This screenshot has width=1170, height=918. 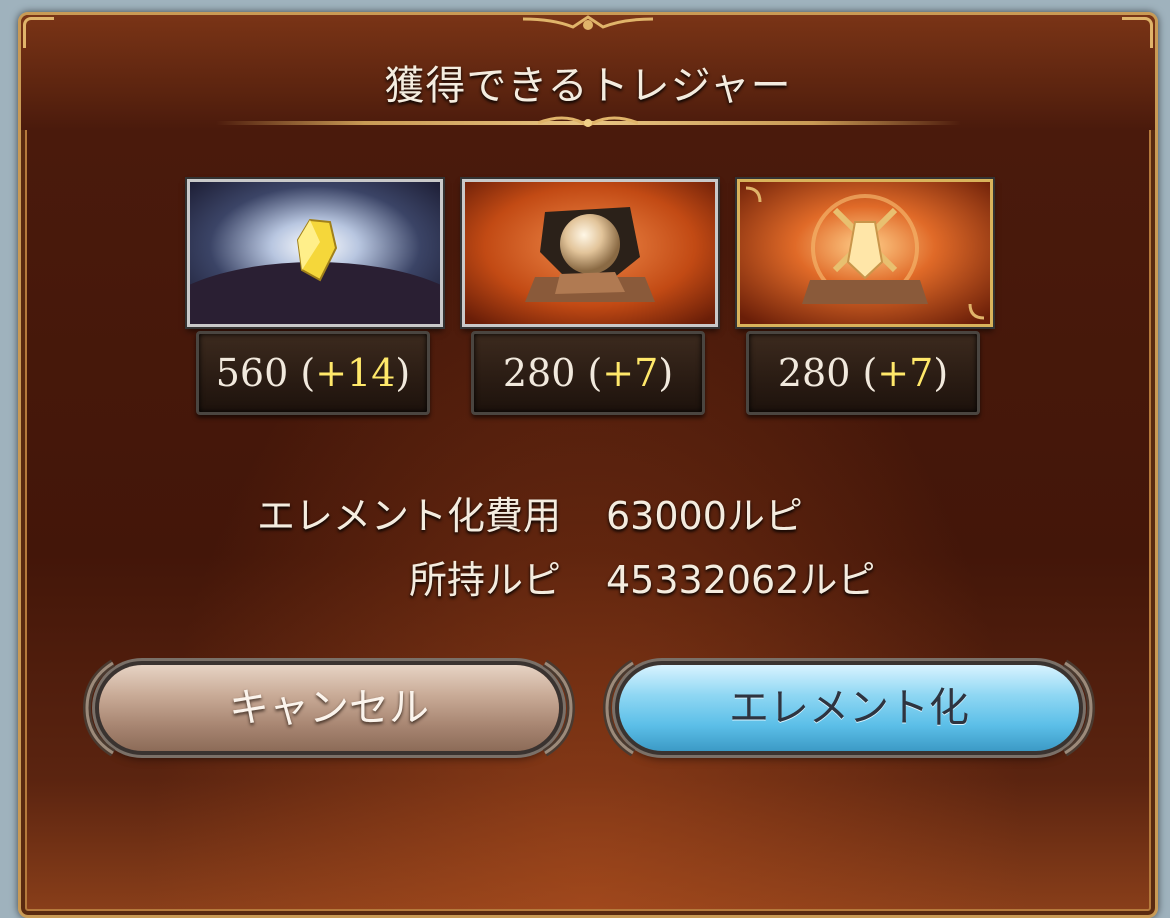 What do you see at coordinates (588, 22) in the screenshot?
I see `title-ornament-icon` at bounding box center [588, 22].